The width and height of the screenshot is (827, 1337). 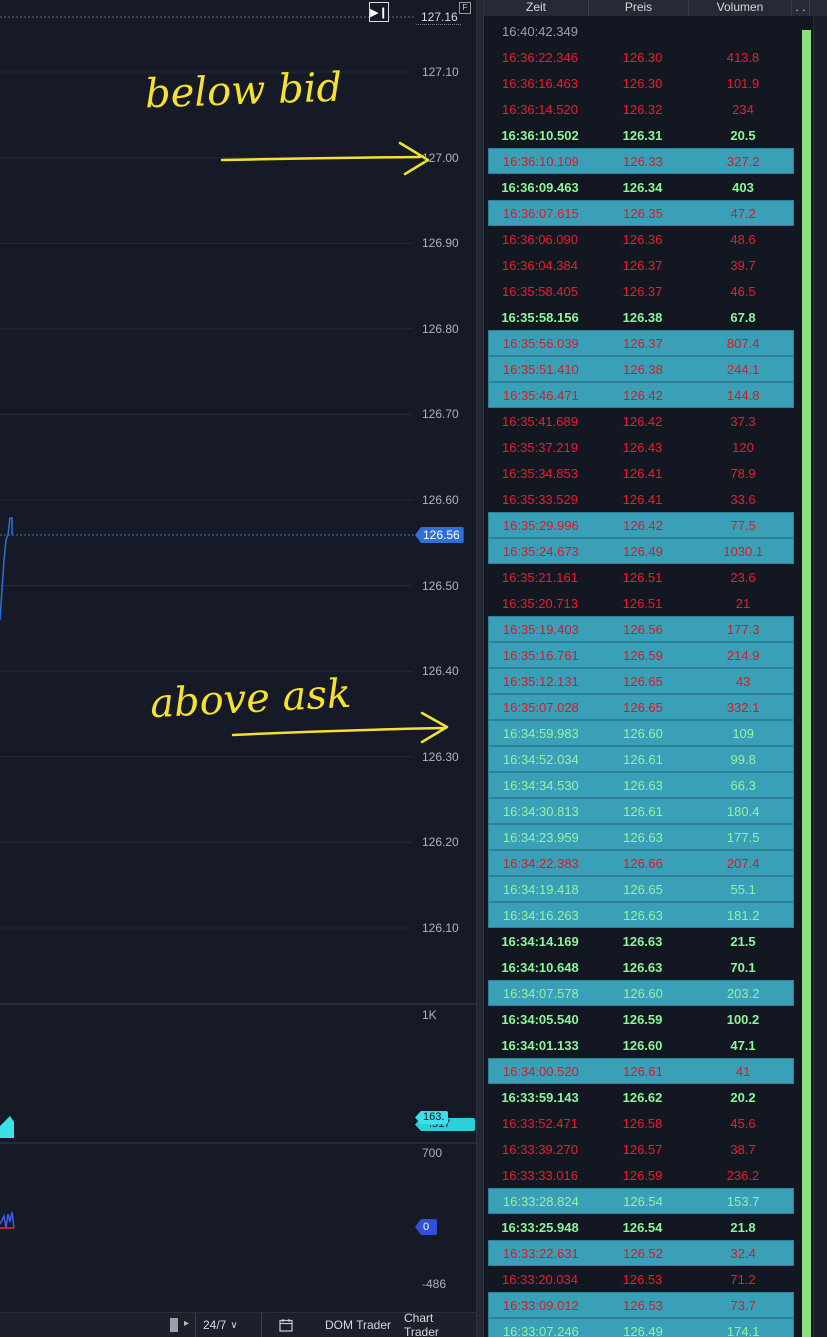 I want to click on trade-row: 16:36:07.615 126.35 47.2, so click(x=641, y=213).